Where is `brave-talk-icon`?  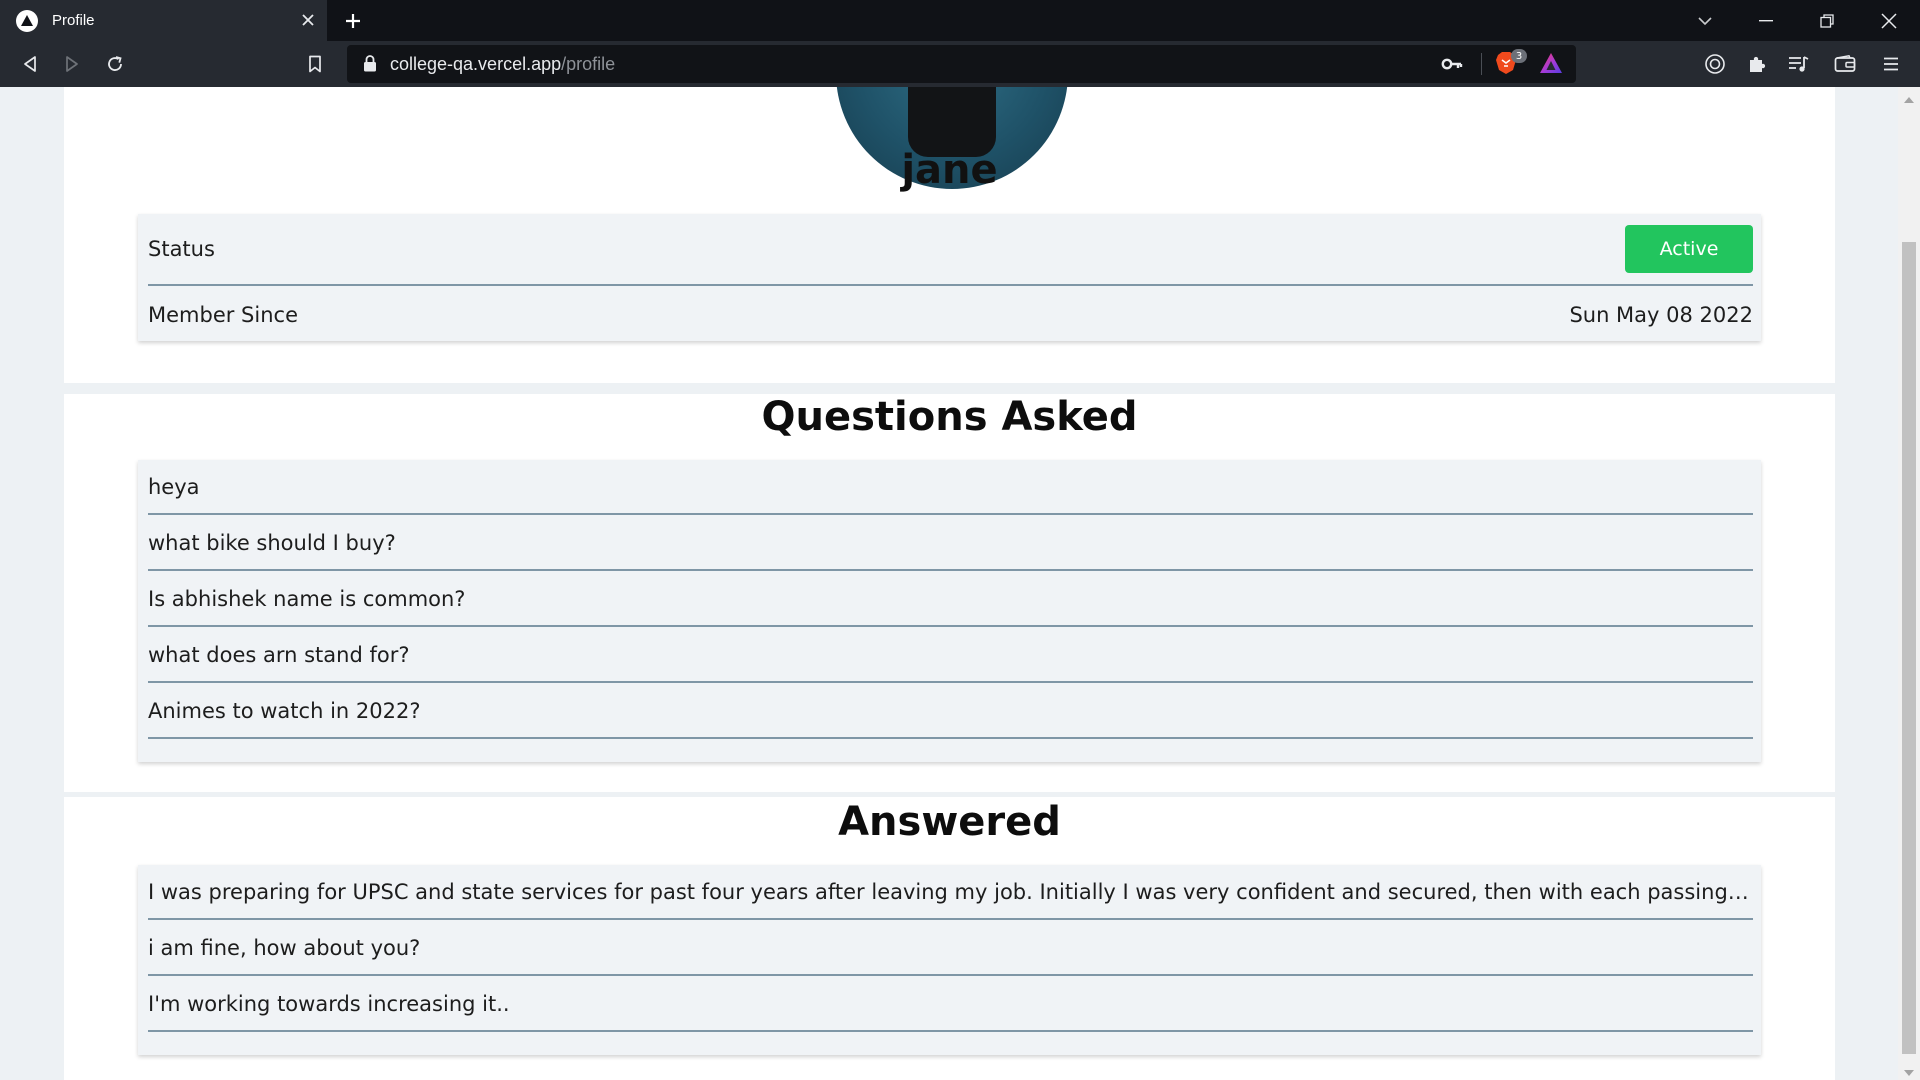
brave-talk-icon is located at coordinates (1715, 64).